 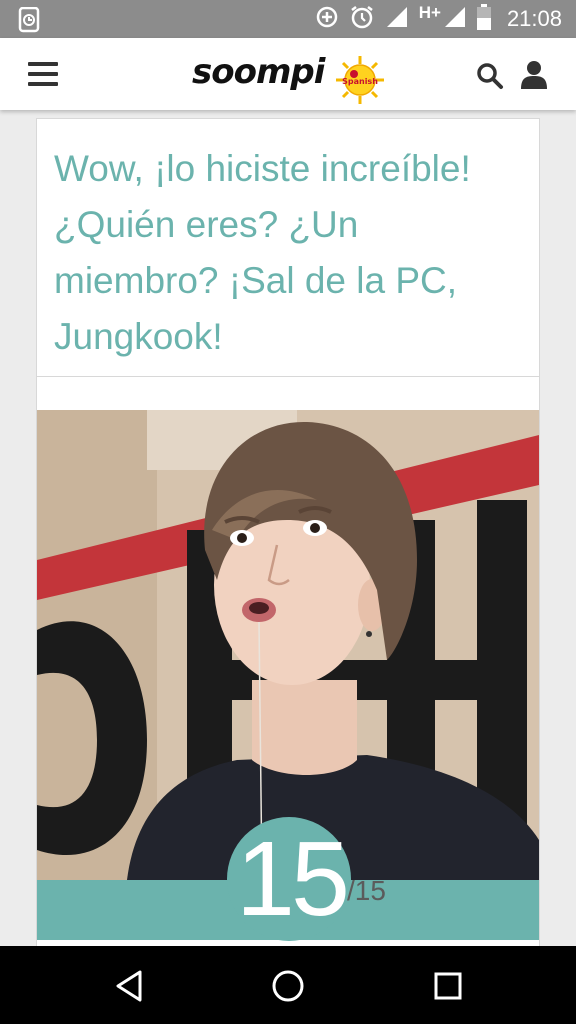 I want to click on navigation-bar, so click(x=288, y=985).